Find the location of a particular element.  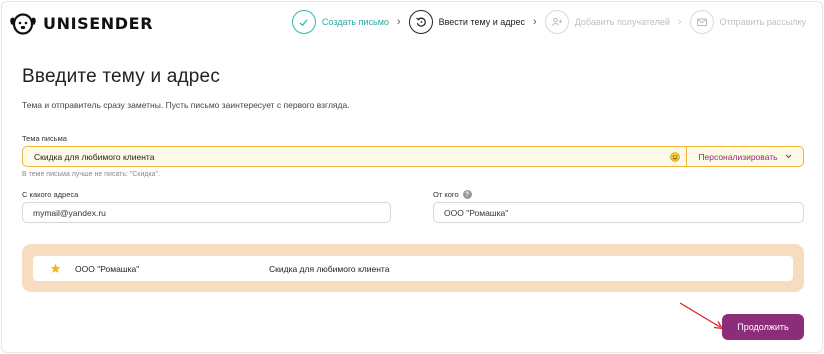

from-name-label: От кого is located at coordinates (446, 194).